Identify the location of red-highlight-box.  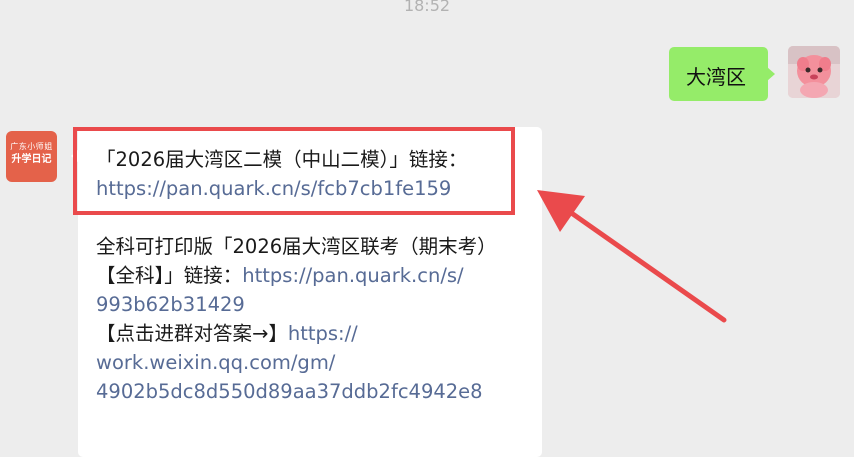
(294, 171).